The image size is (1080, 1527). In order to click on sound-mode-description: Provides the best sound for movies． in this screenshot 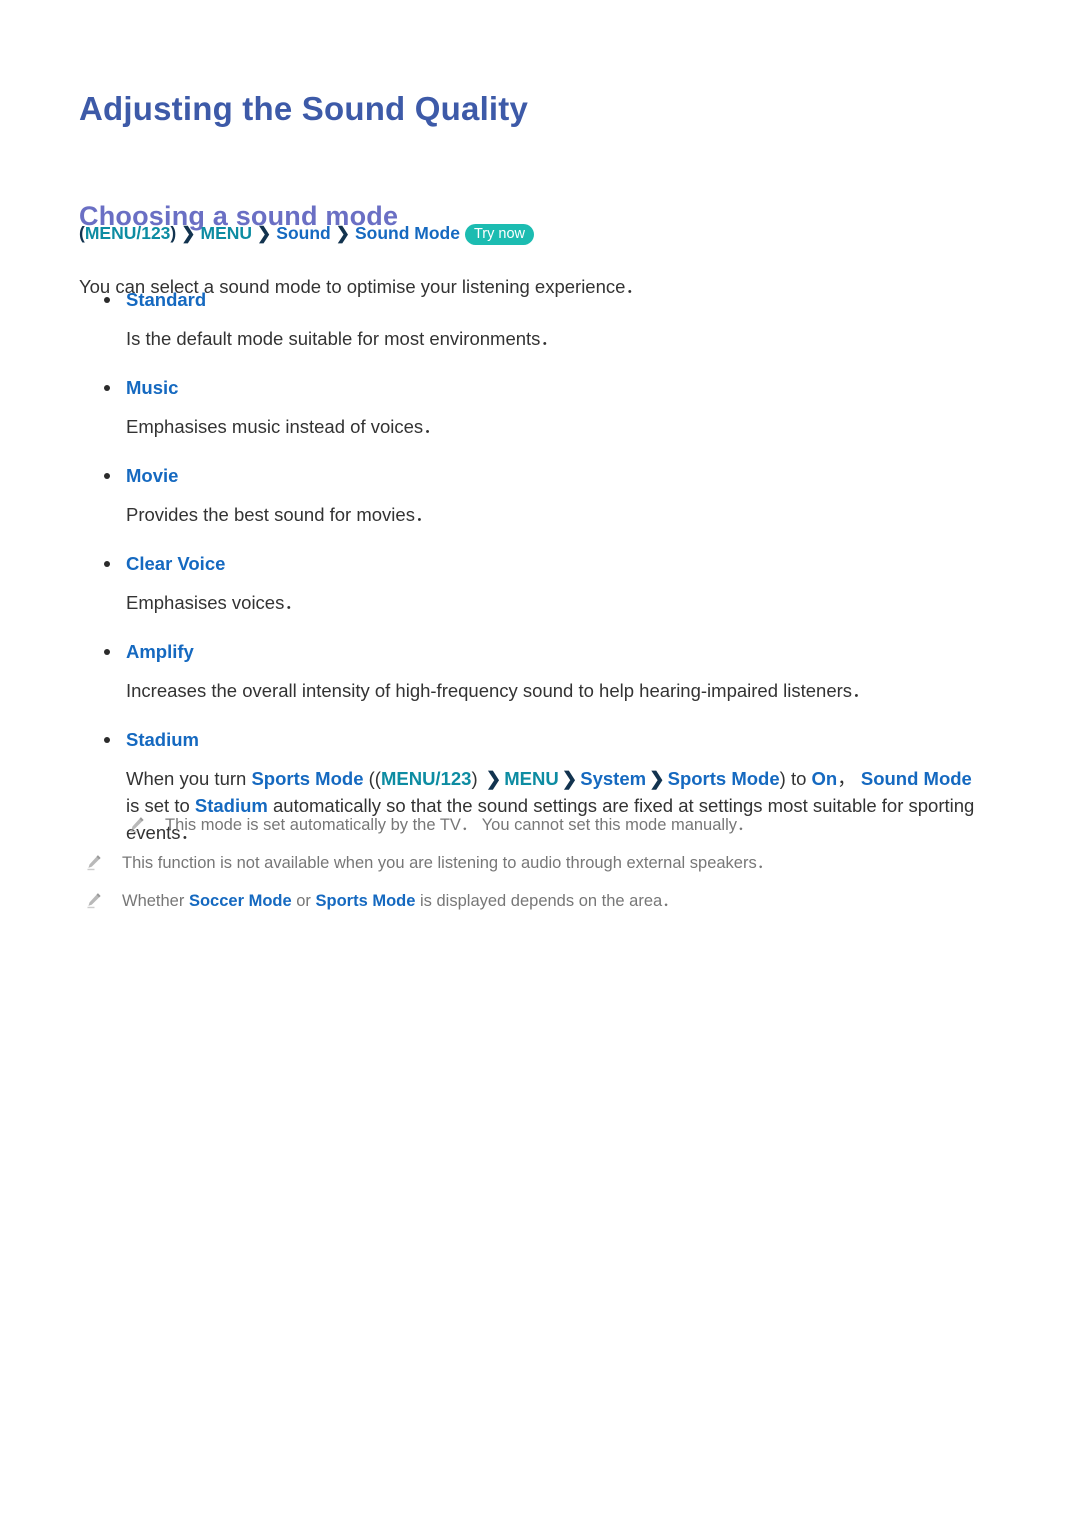, I will do `click(280, 514)`.